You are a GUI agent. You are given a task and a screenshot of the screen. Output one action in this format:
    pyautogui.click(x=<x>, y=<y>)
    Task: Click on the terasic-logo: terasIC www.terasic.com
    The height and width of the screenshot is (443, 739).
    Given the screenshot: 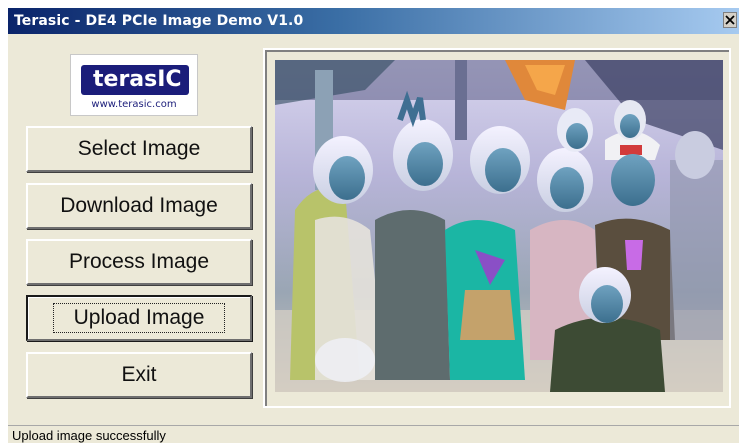 What is the action you would take?
    pyautogui.click(x=134, y=85)
    